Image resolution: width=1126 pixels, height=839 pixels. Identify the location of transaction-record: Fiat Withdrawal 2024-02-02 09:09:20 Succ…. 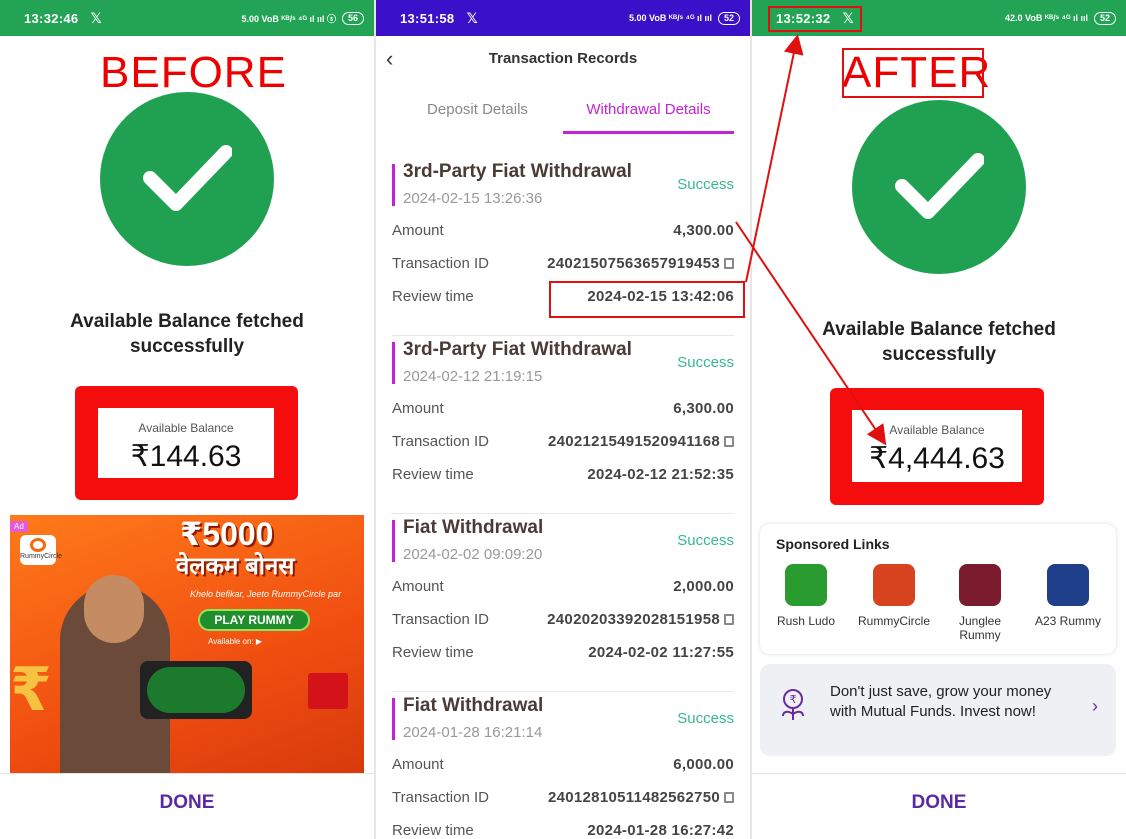
(563, 604).